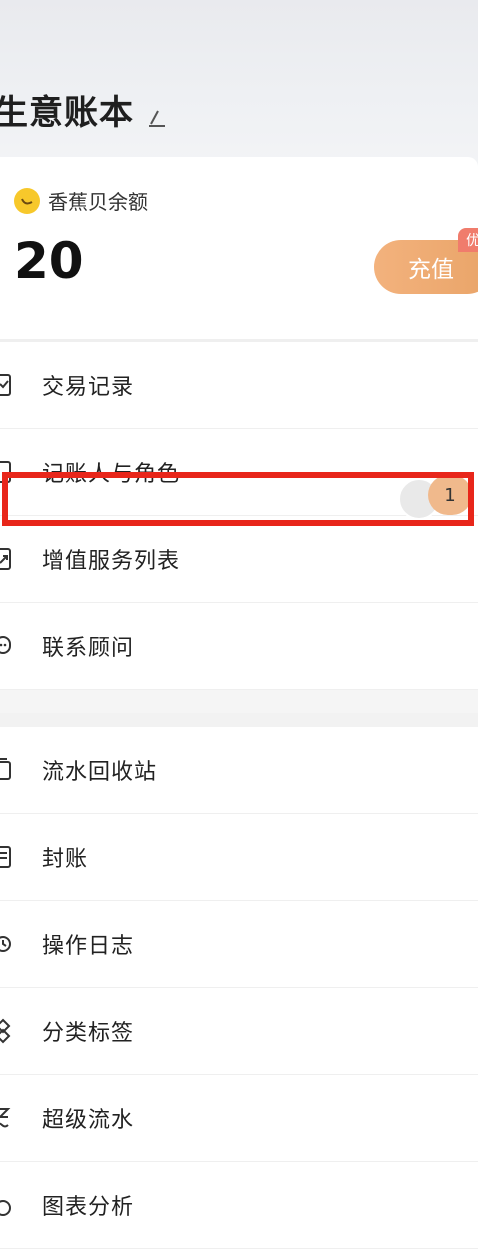 The height and width of the screenshot is (1249, 478). Describe the element at coordinates (468, 240) in the screenshot. I see `promo-badge: 优` at that location.